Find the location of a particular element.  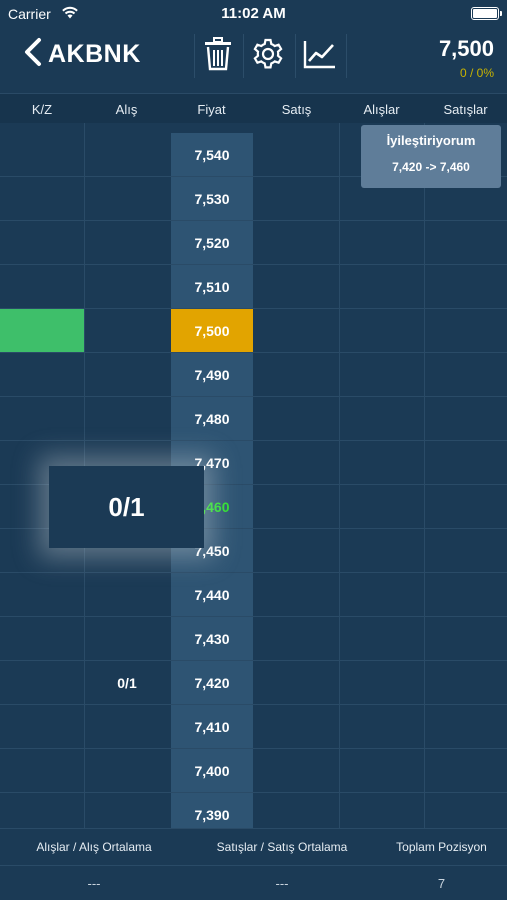

price-cell: 7,390 is located at coordinates (212, 810).